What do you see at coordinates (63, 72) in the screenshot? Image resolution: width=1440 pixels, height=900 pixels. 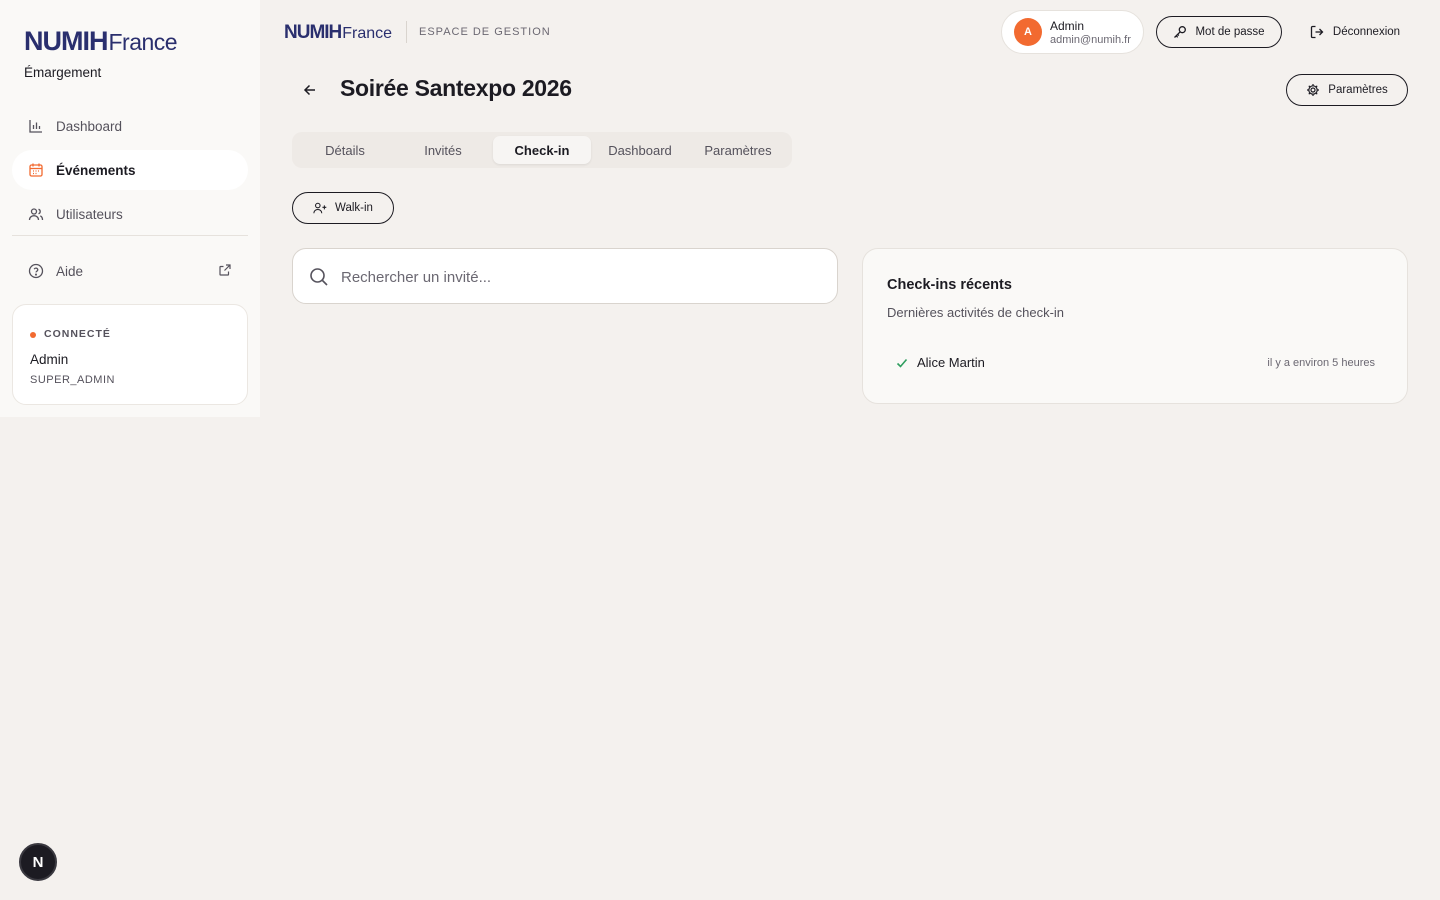 I see `brand-subtitle: Émargement` at bounding box center [63, 72].